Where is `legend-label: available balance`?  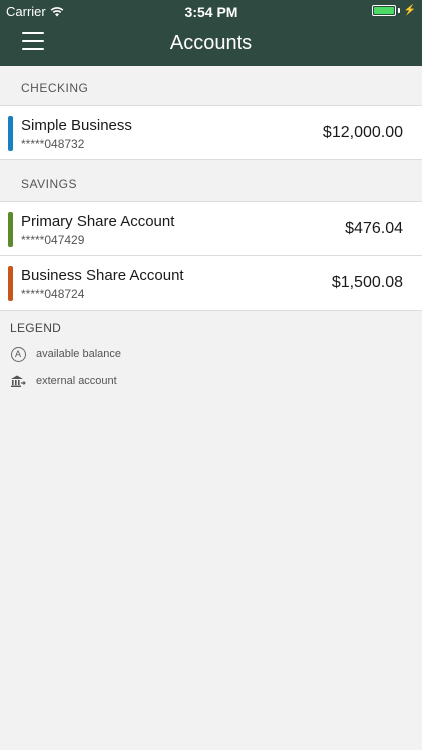 legend-label: available balance is located at coordinates (79, 354).